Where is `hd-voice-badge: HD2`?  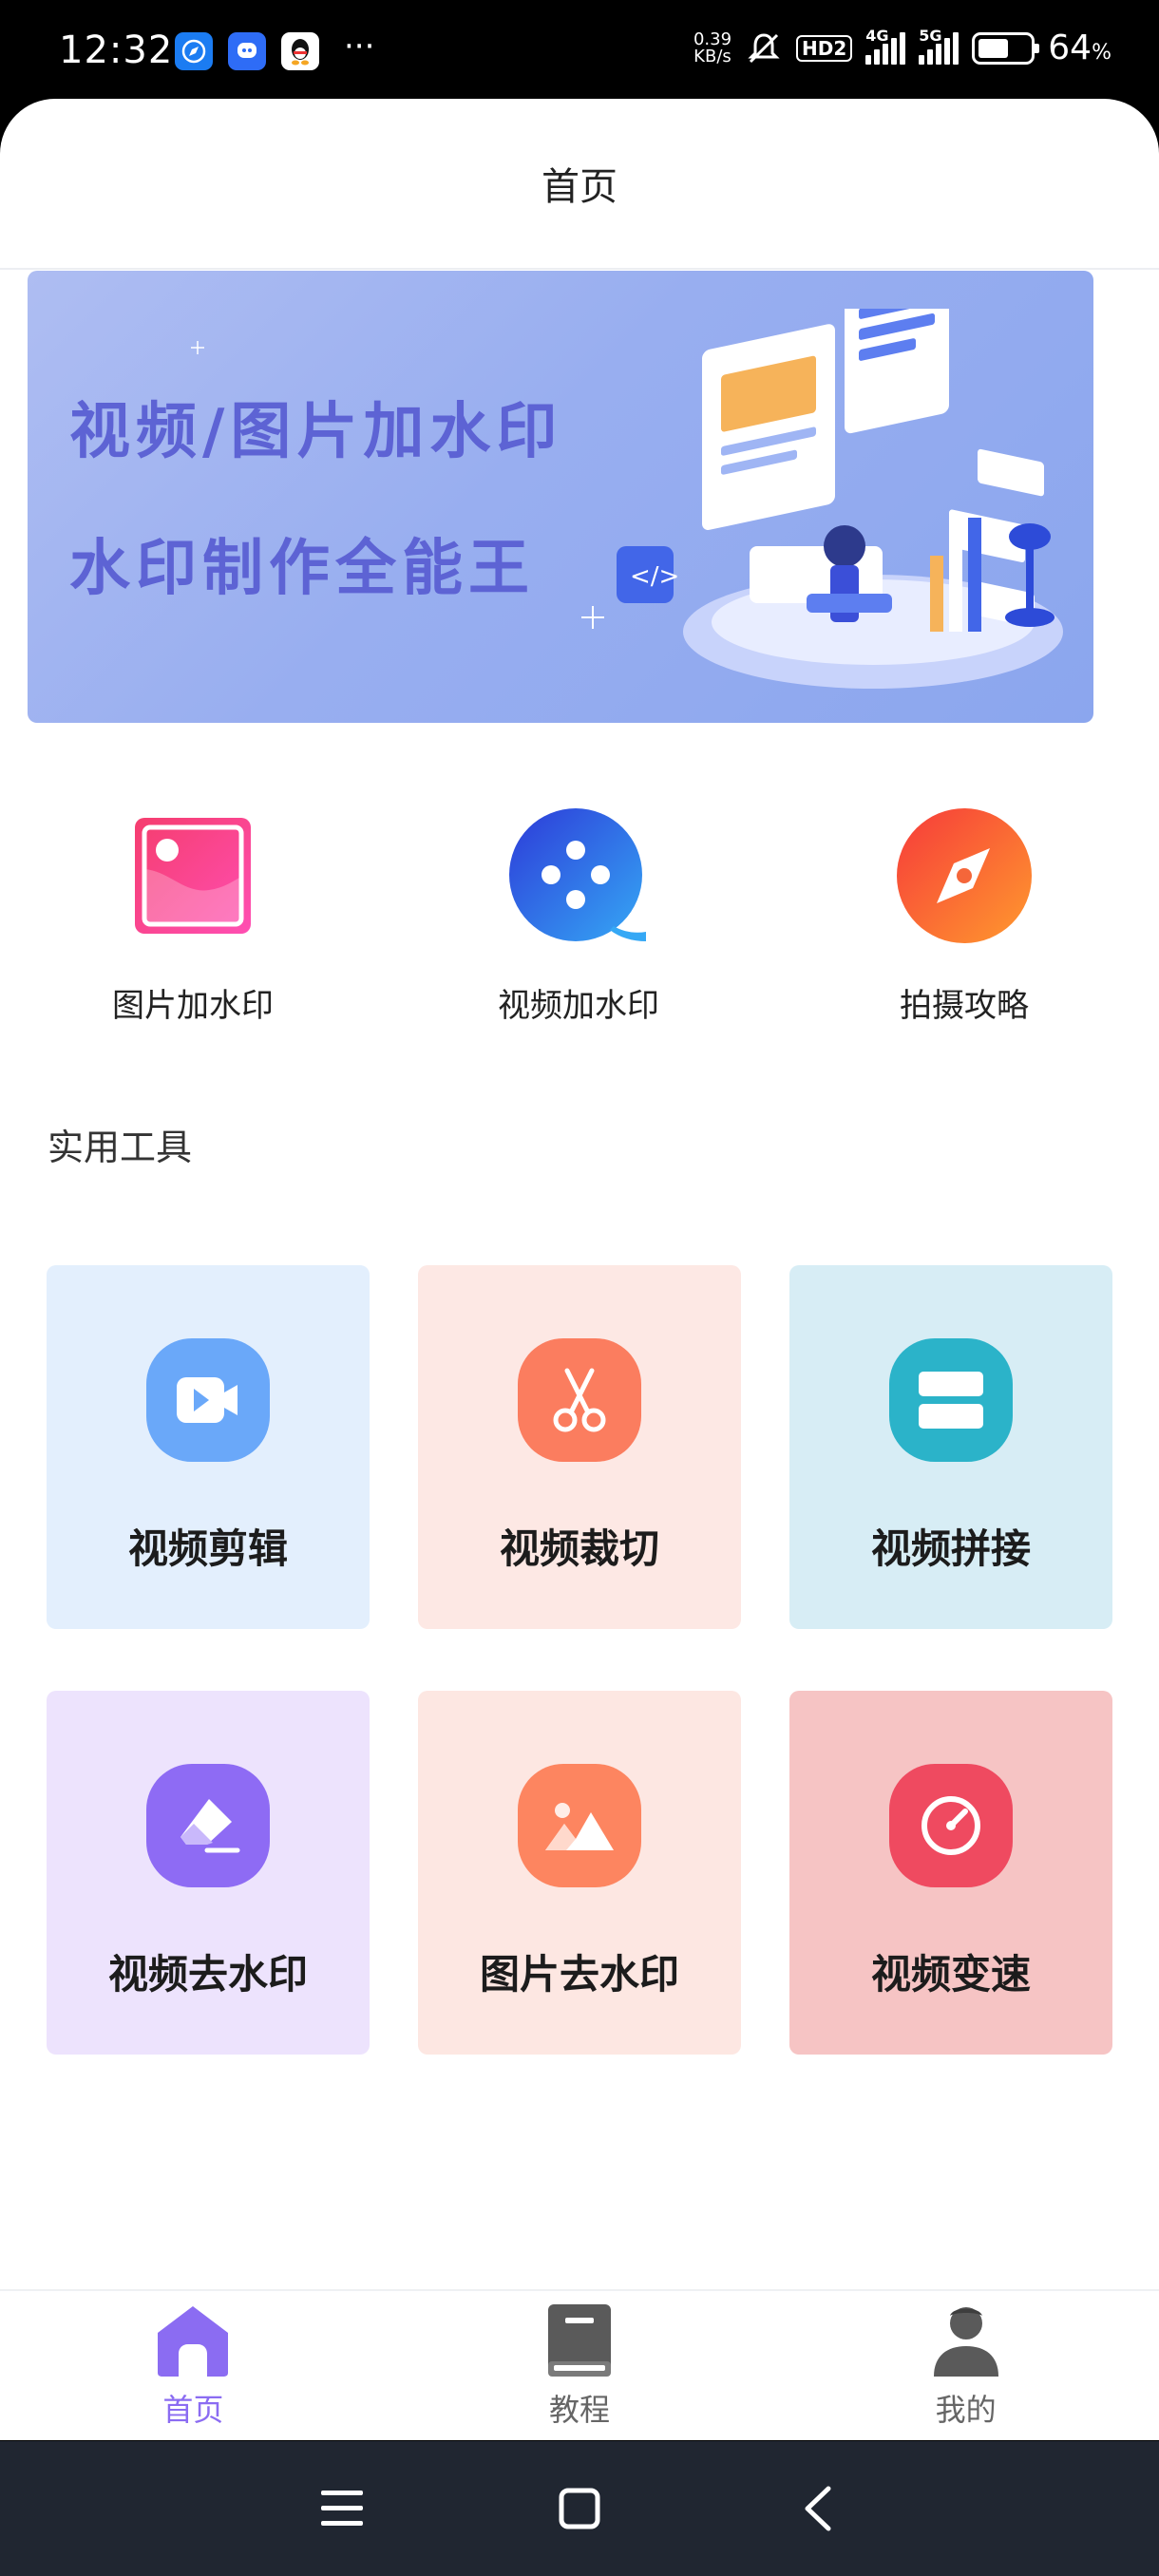 hd-voice-badge: HD2 is located at coordinates (824, 48).